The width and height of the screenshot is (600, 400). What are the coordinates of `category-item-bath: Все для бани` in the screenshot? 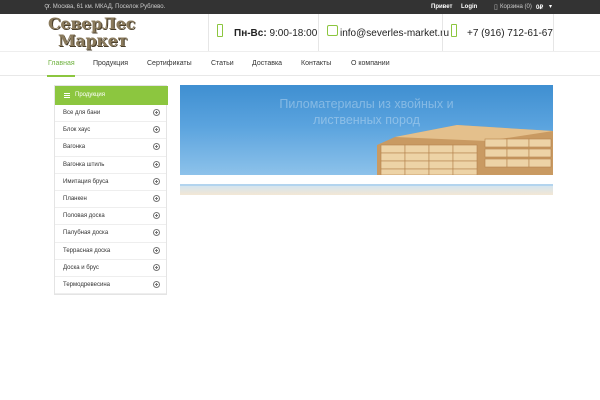 It's located at (110, 114).